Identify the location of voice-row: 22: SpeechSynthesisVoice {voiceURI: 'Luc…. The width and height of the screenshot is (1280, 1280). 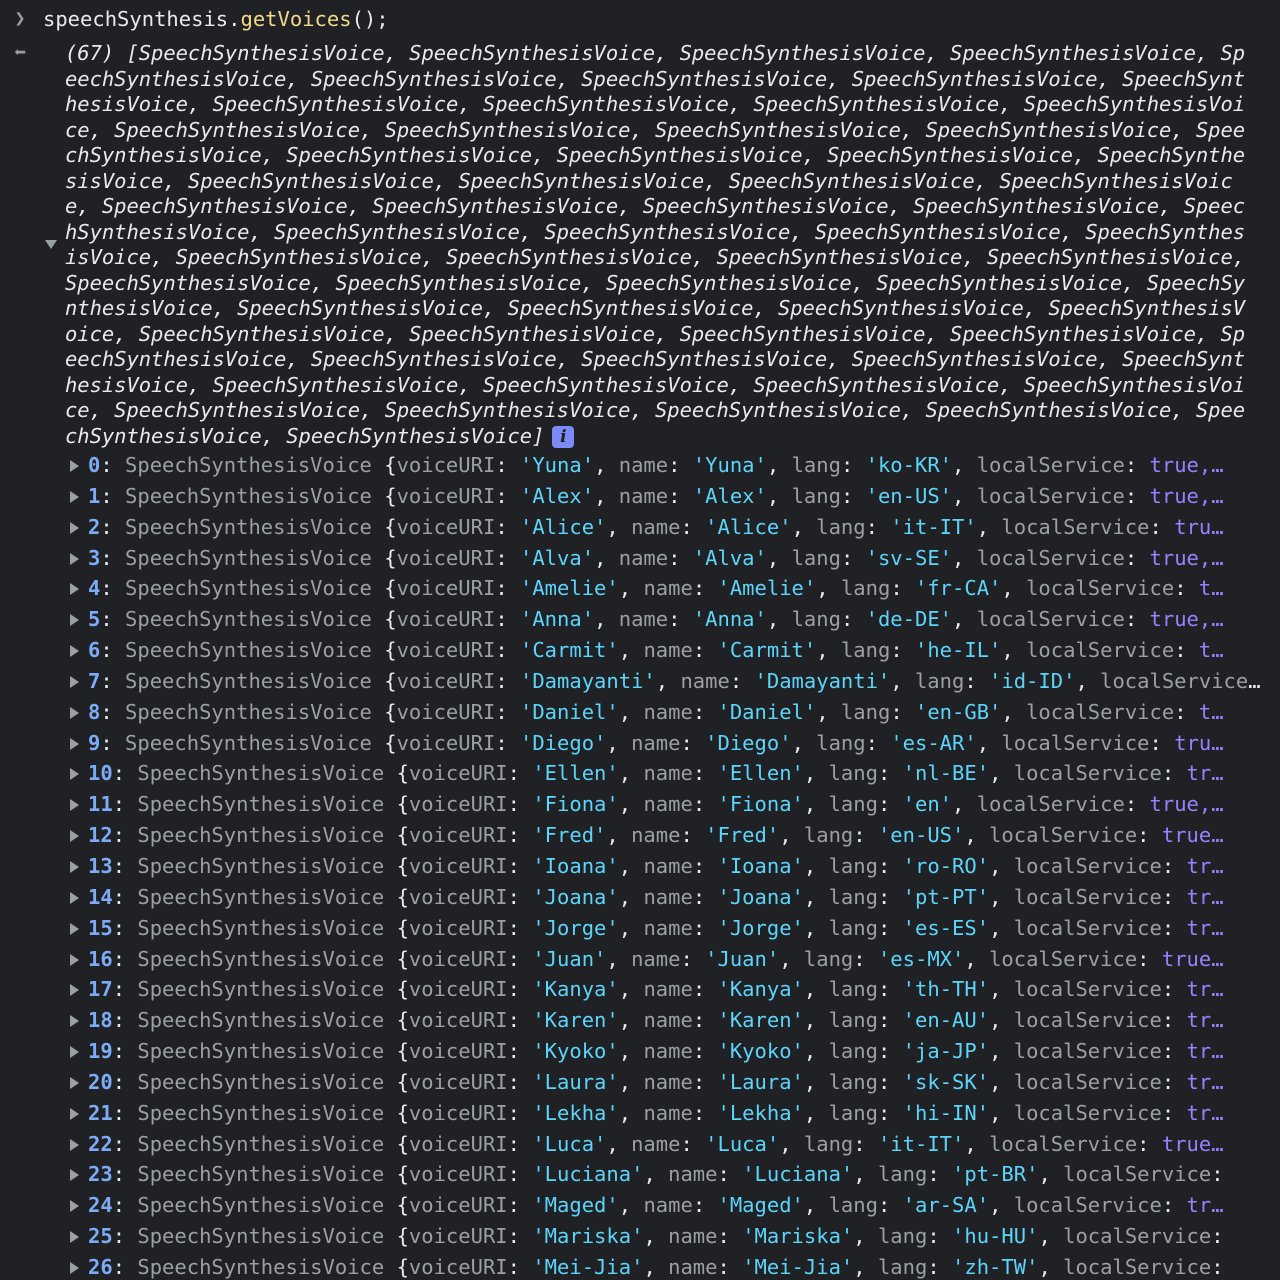
(631, 1144).